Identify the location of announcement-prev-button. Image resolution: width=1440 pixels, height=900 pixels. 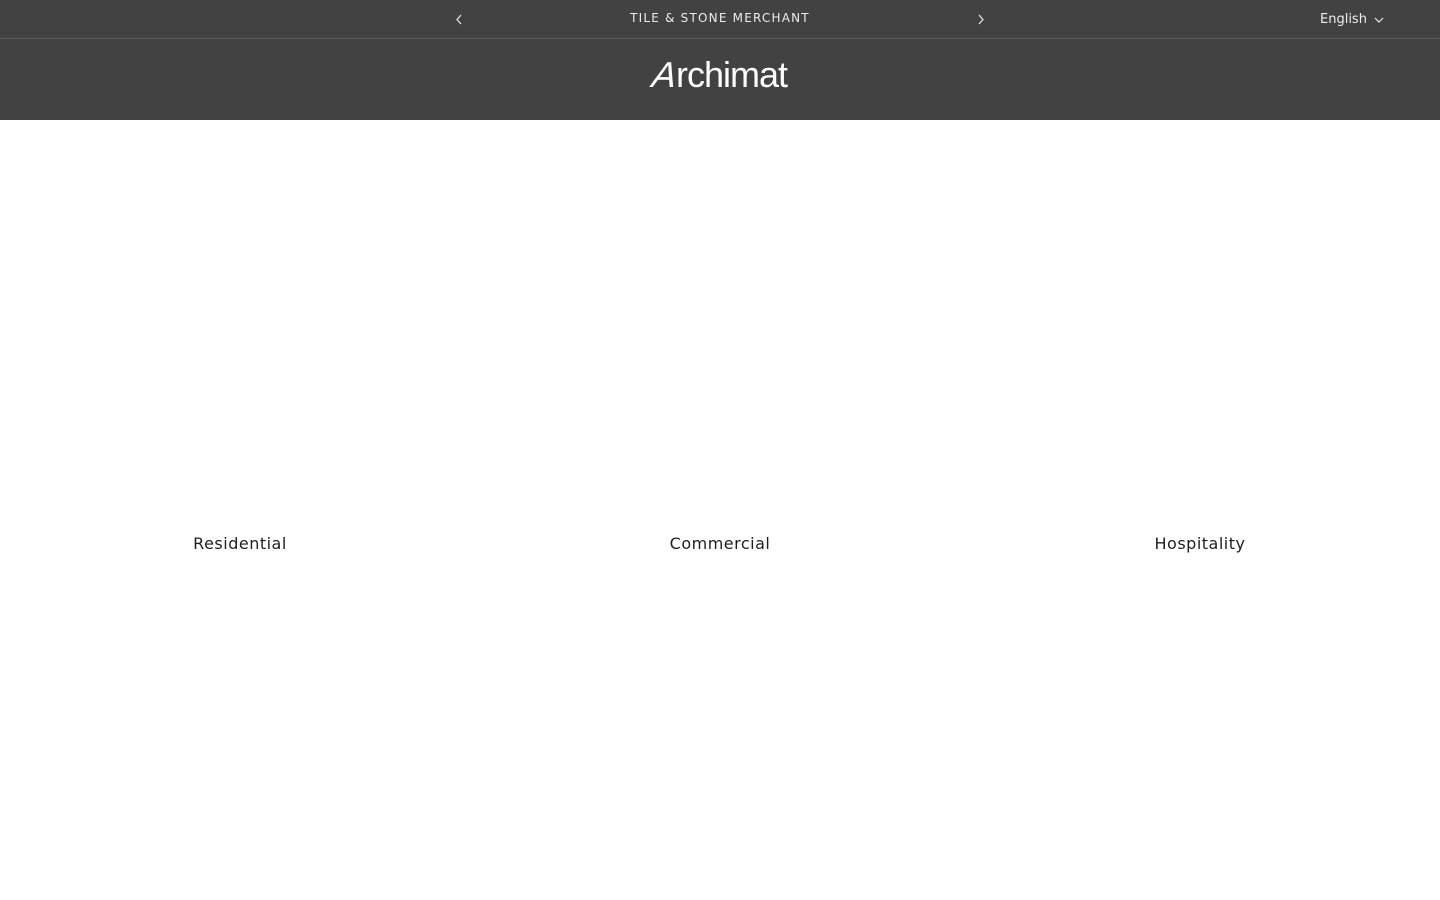
(459, 19).